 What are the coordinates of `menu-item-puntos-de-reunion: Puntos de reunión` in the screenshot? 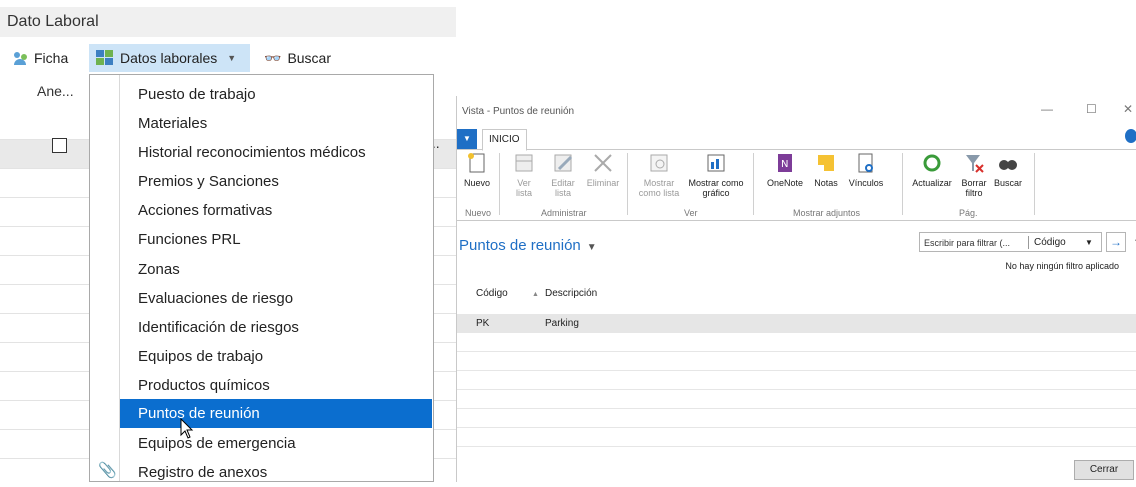 It's located at (276, 413).